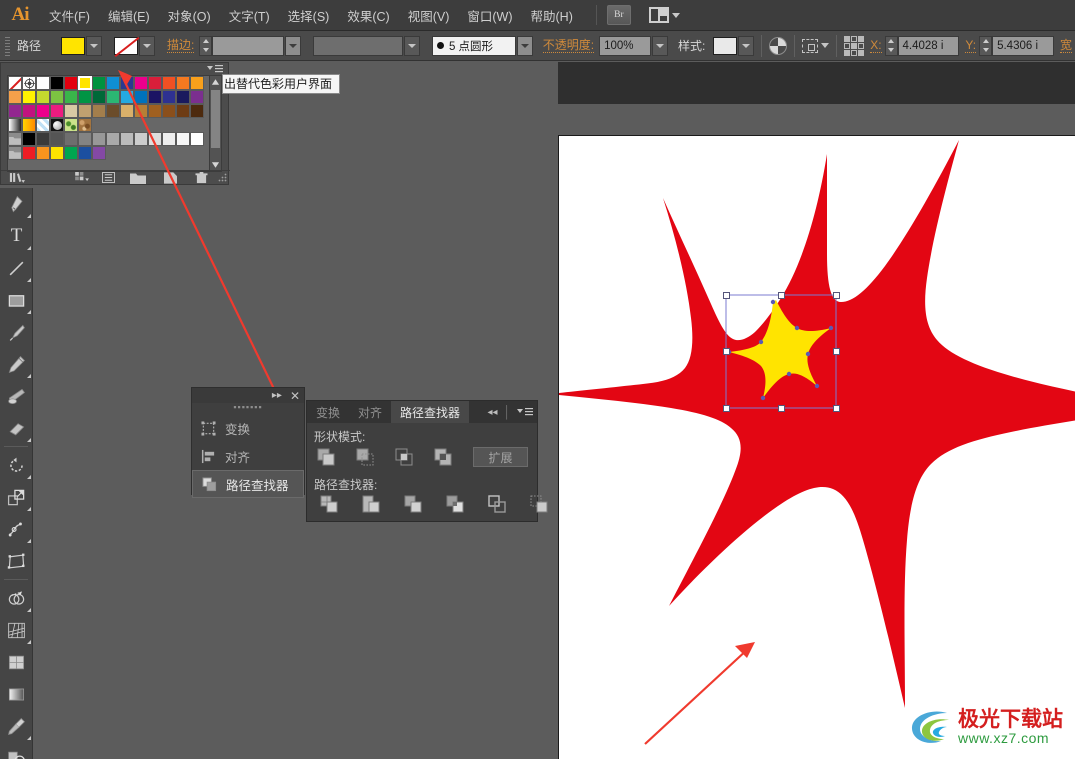 Image resolution: width=1075 pixels, height=759 pixels. I want to click on y-stepper, so click(986, 45).